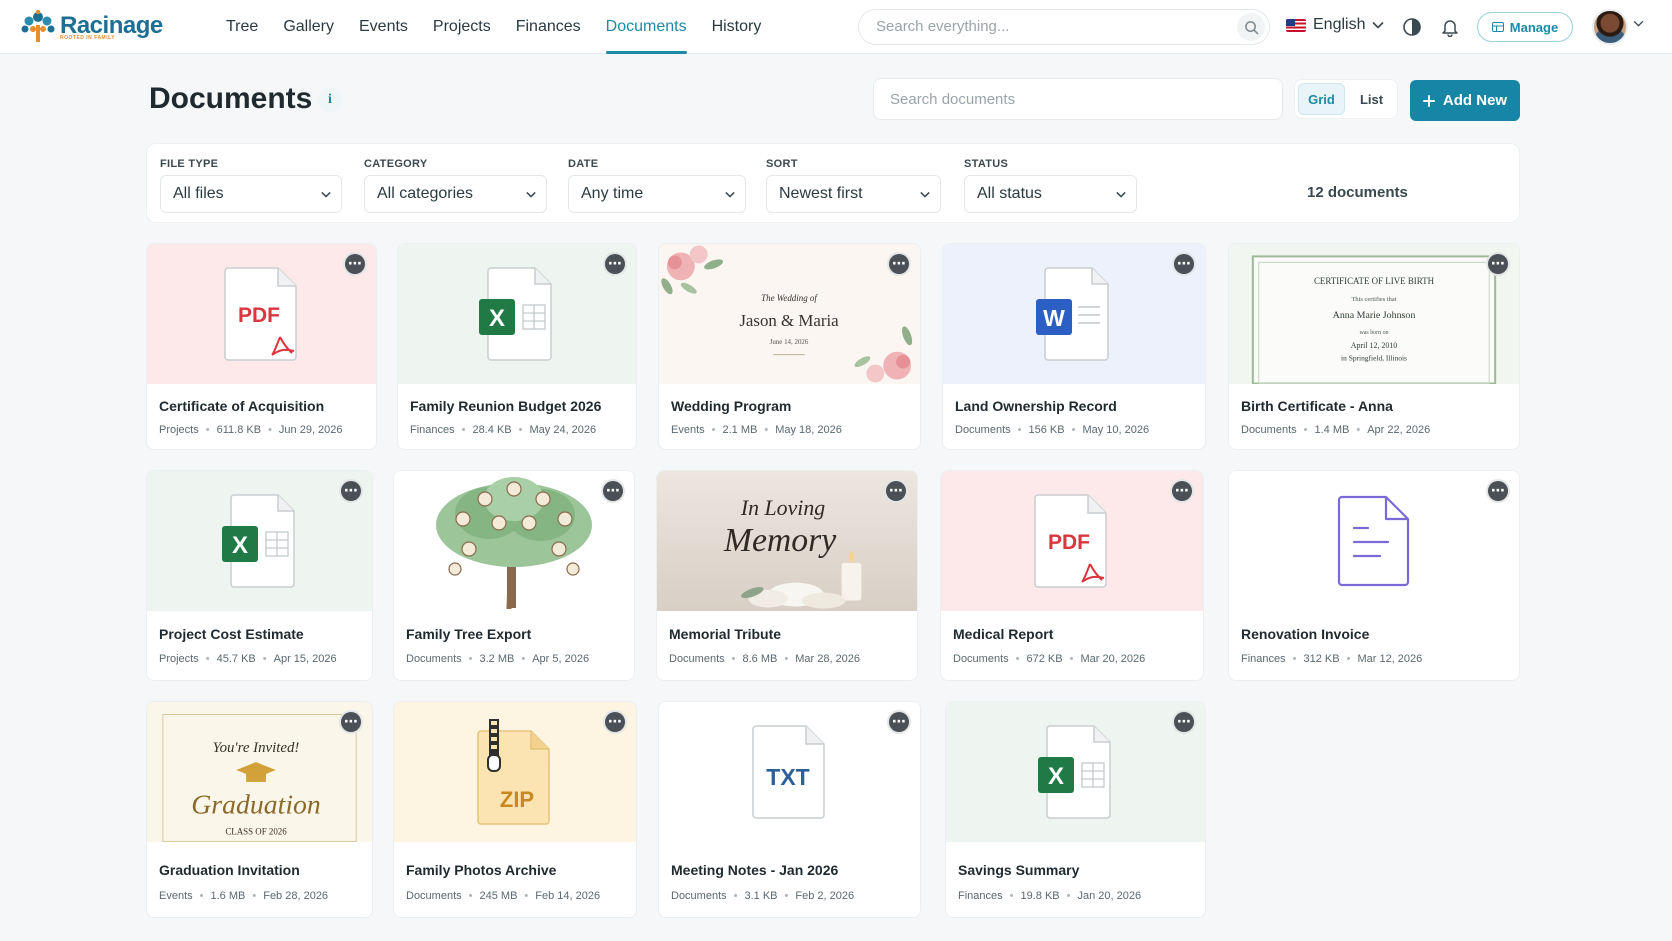  What do you see at coordinates (755, 870) in the screenshot?
I see `document-title: Meeting Notes - Jan 2026` at bounding box center [755, 870].